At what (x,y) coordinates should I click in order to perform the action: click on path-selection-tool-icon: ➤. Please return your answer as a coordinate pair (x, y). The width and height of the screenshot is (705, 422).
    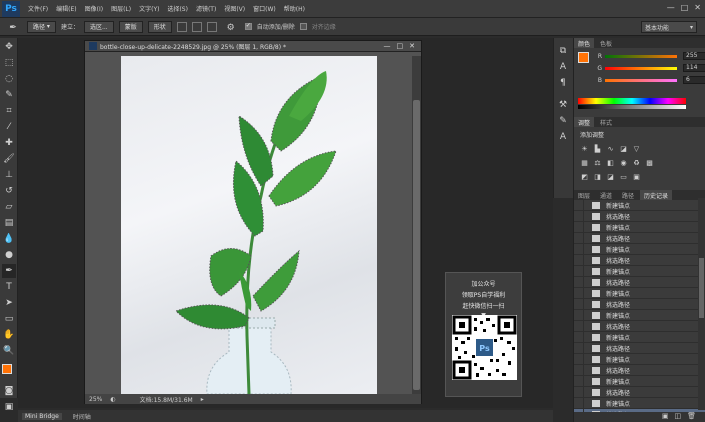
    Looking at the image, I should click on (9, 303).